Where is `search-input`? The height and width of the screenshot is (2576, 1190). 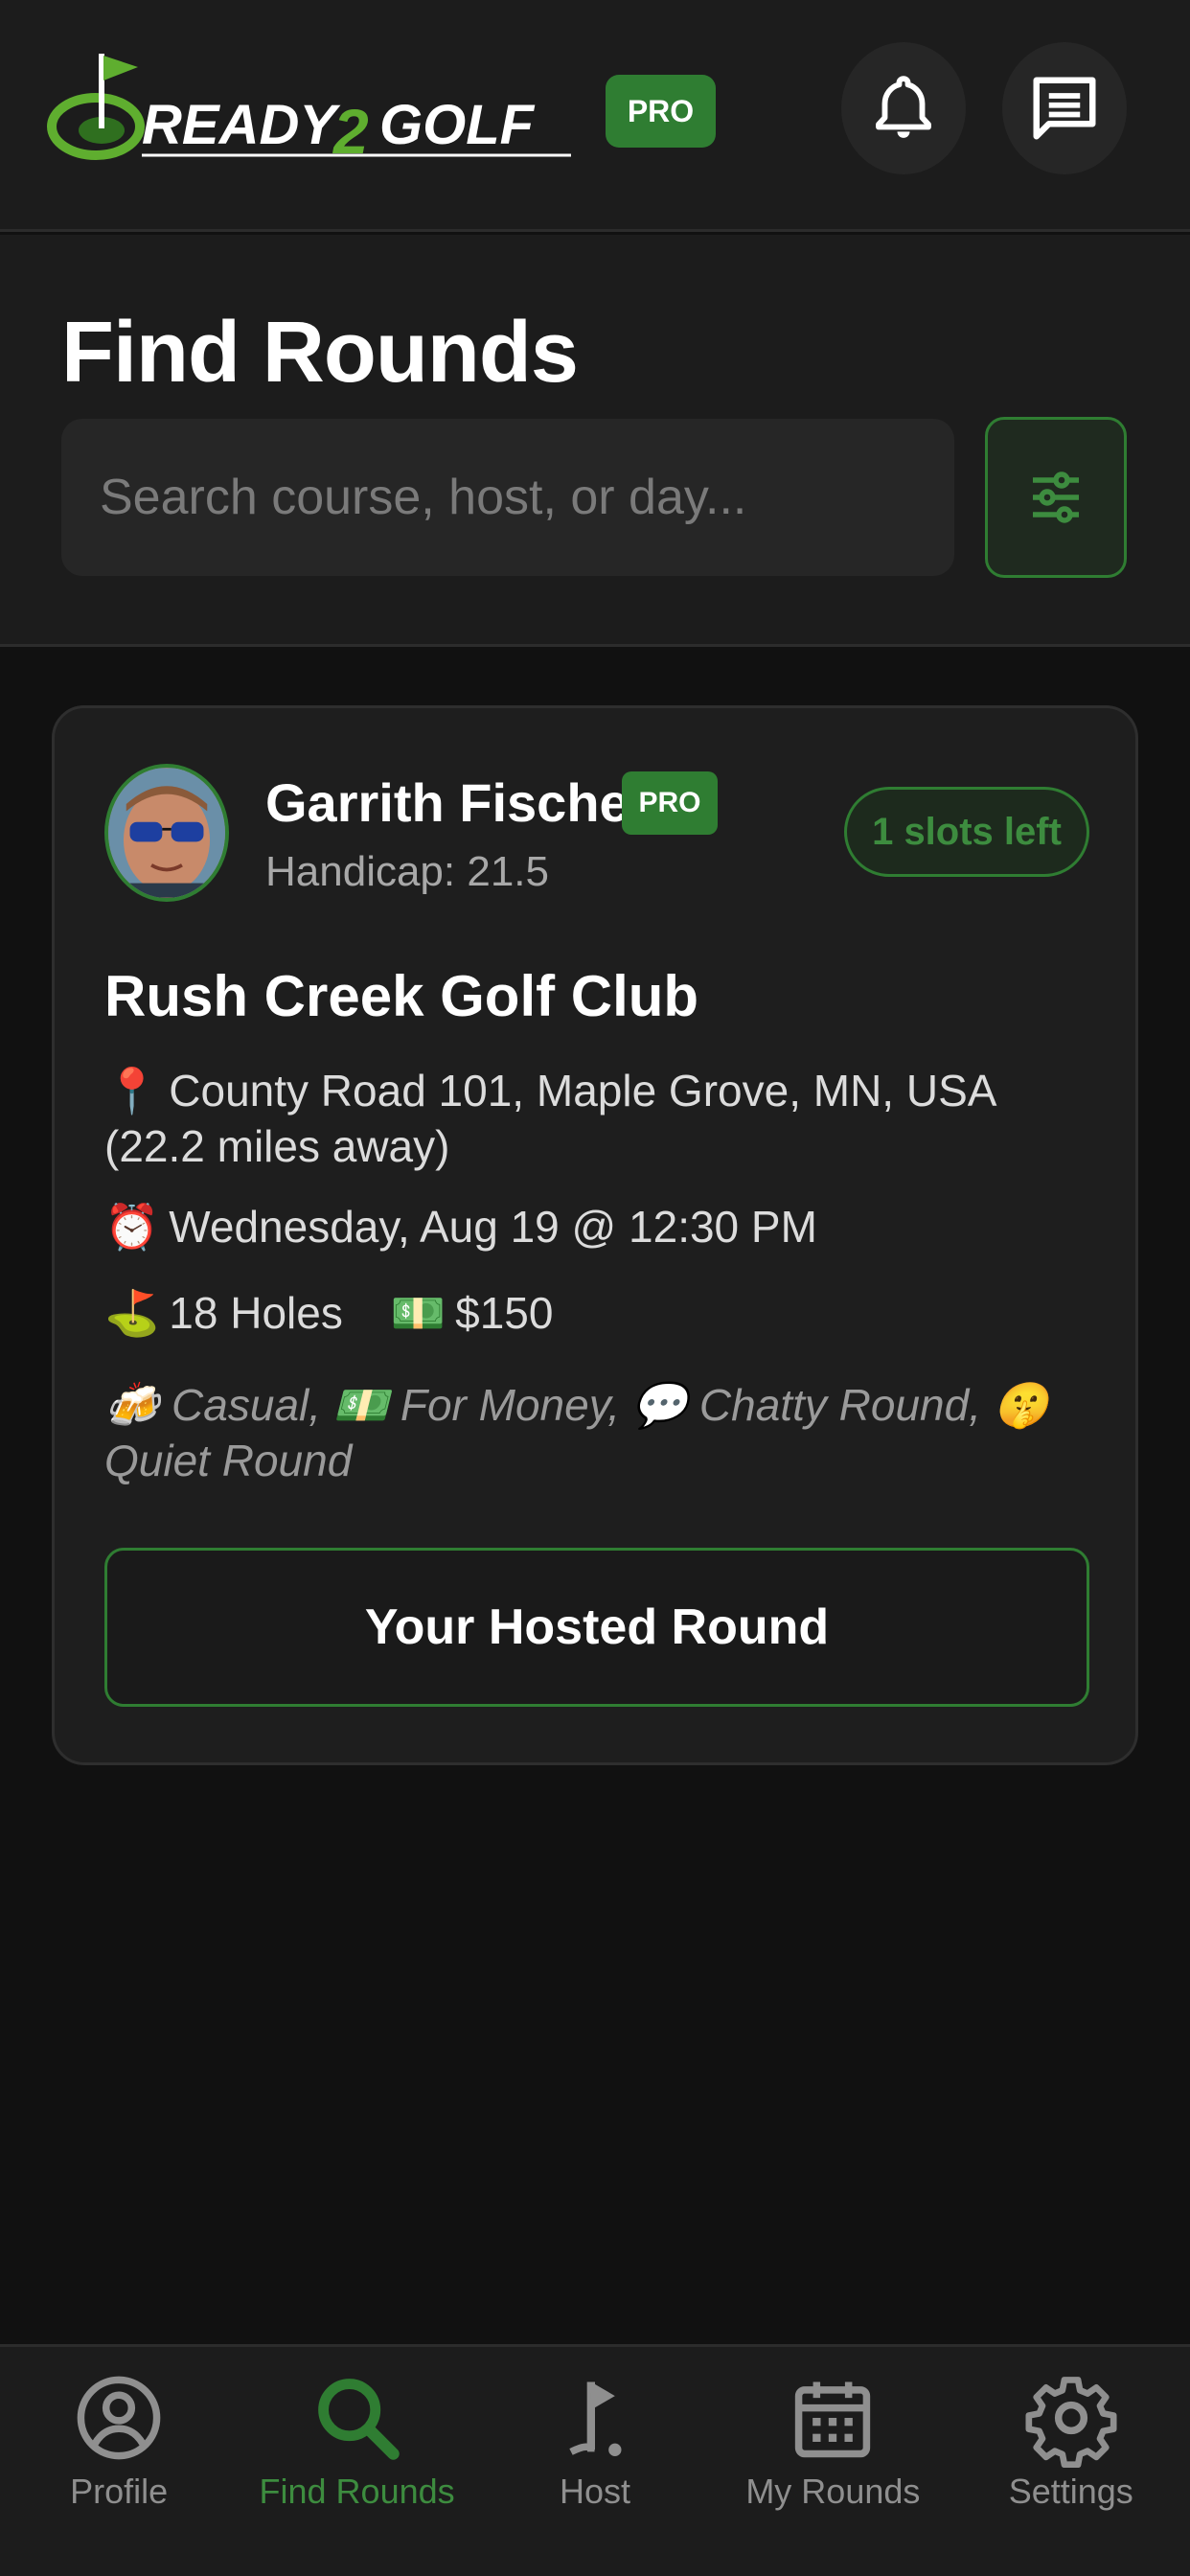
search-input is located at coordinates (508, 497).